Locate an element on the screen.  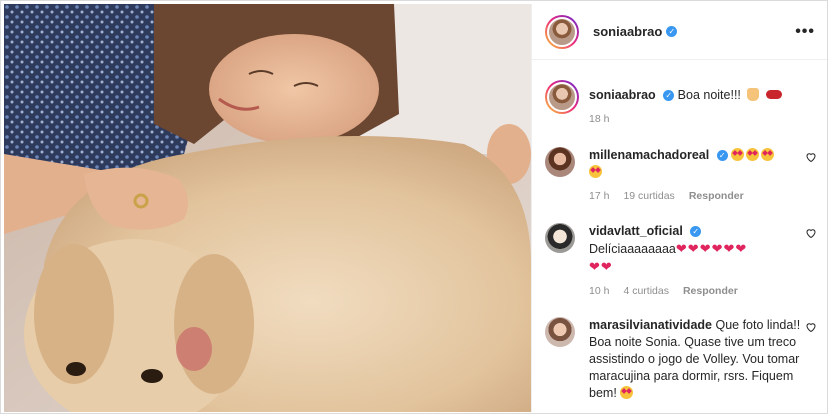
commenter-username: millenamachadoreal is located at coordinates (649, 155).